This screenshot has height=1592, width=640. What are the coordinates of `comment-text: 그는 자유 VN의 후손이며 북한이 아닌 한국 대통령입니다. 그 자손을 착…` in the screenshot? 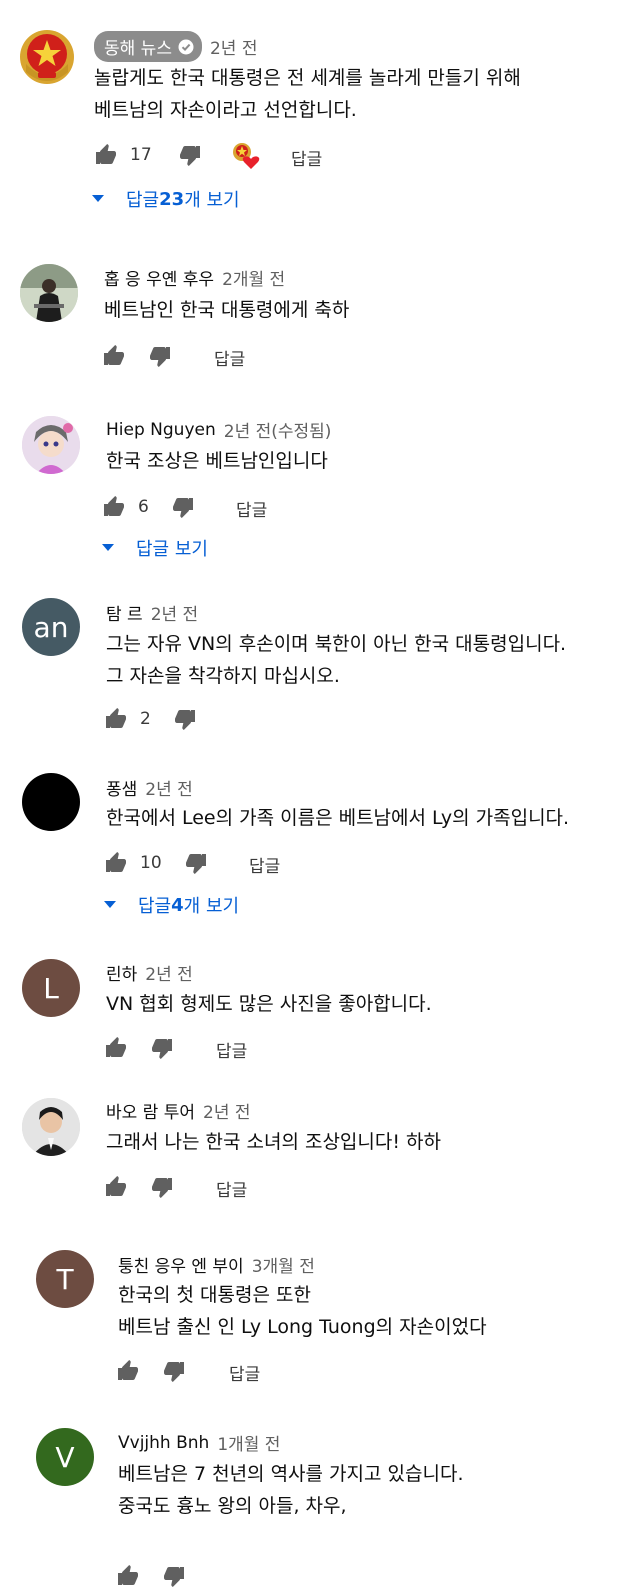 It's located at (336, 660).